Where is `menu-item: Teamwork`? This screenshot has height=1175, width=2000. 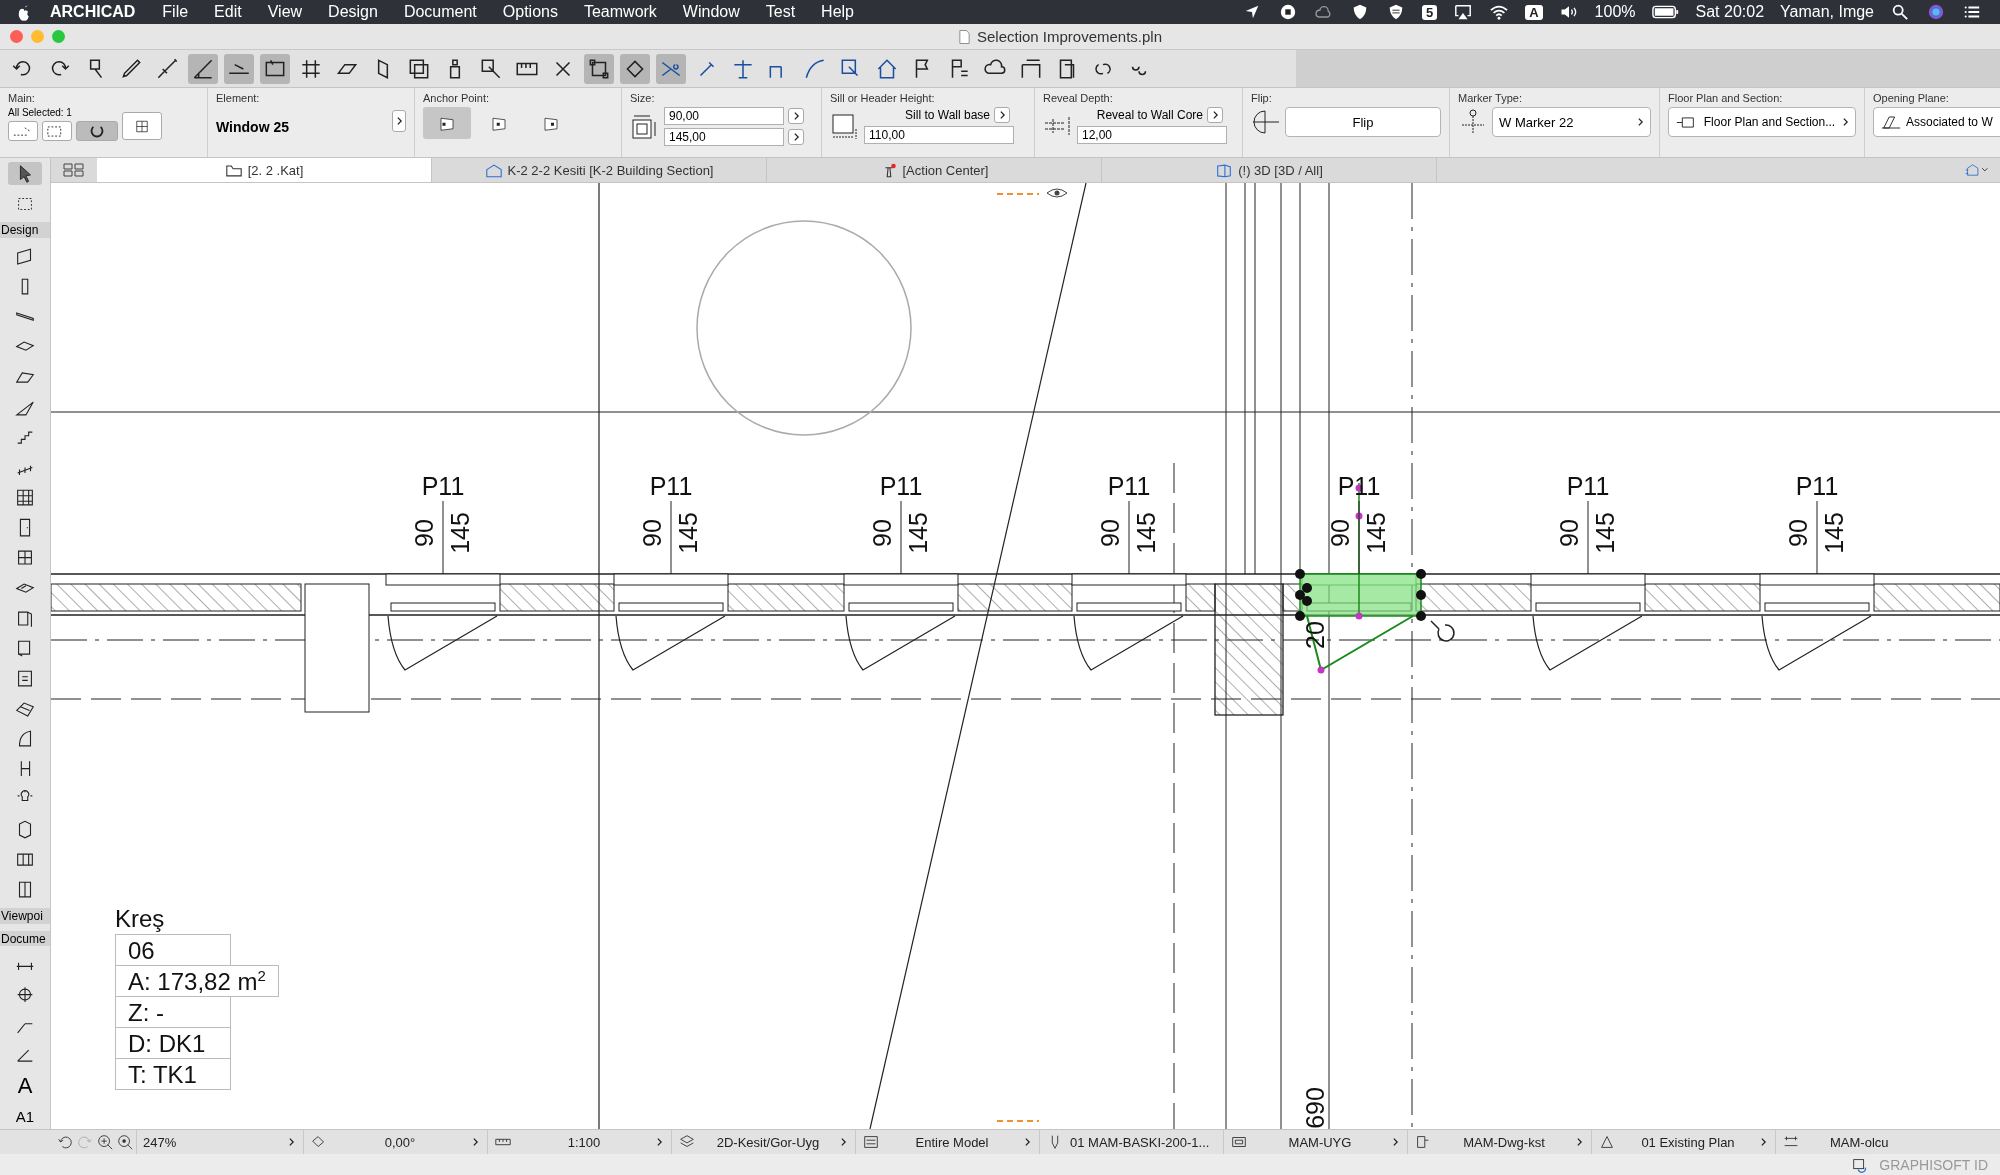 menu-item: Teamwork is located at coordinates (620, 12).